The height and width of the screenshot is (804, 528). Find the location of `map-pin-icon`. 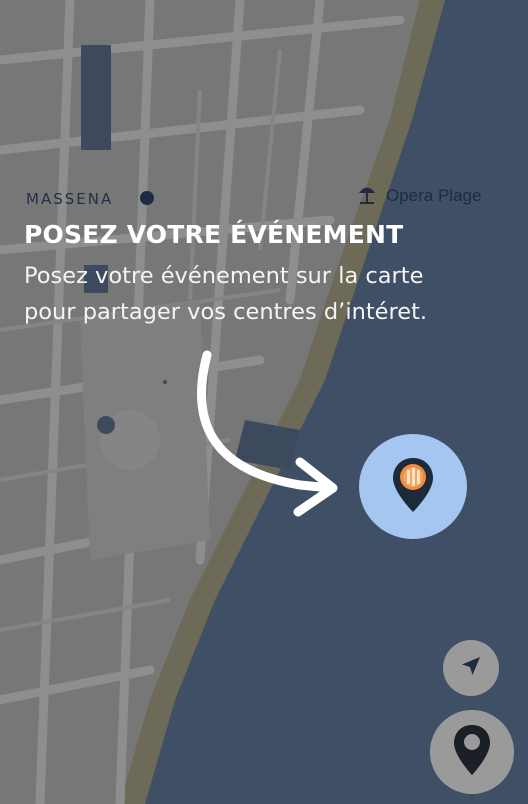

map-pin-icon is located at coordinates (472, 752).